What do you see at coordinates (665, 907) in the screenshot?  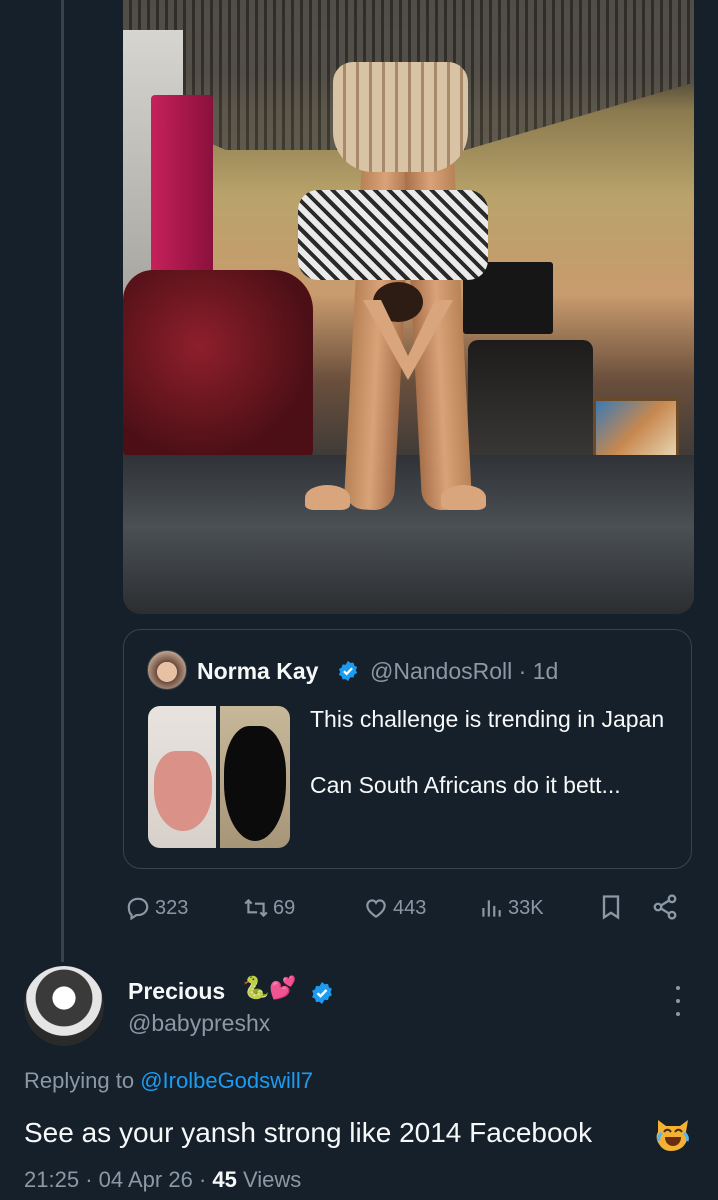 I see `share-icon` at bounding box center [665, 907].